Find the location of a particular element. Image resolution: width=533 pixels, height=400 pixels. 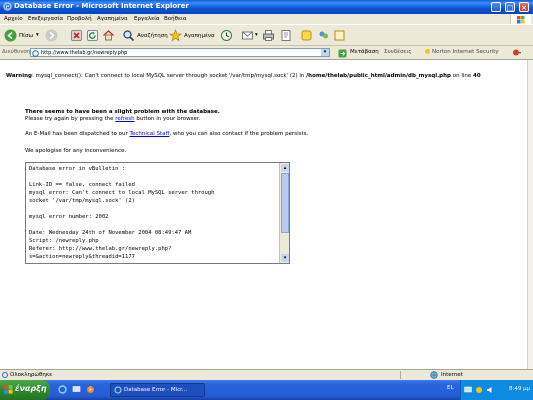

menu-view: Προβολή is located at coordinates (79, 19).